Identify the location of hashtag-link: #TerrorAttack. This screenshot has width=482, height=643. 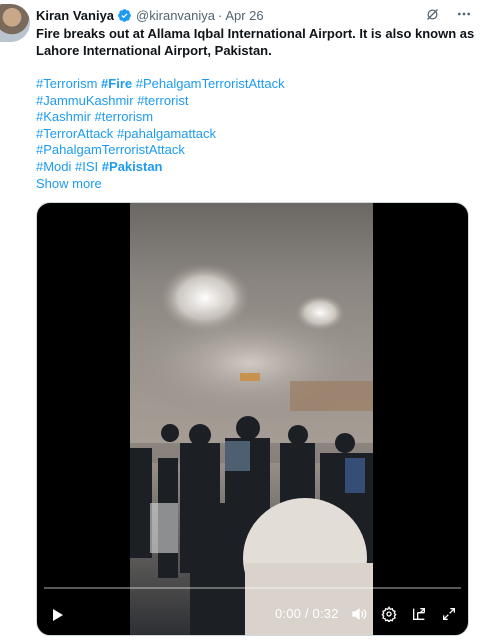
(74, 133).